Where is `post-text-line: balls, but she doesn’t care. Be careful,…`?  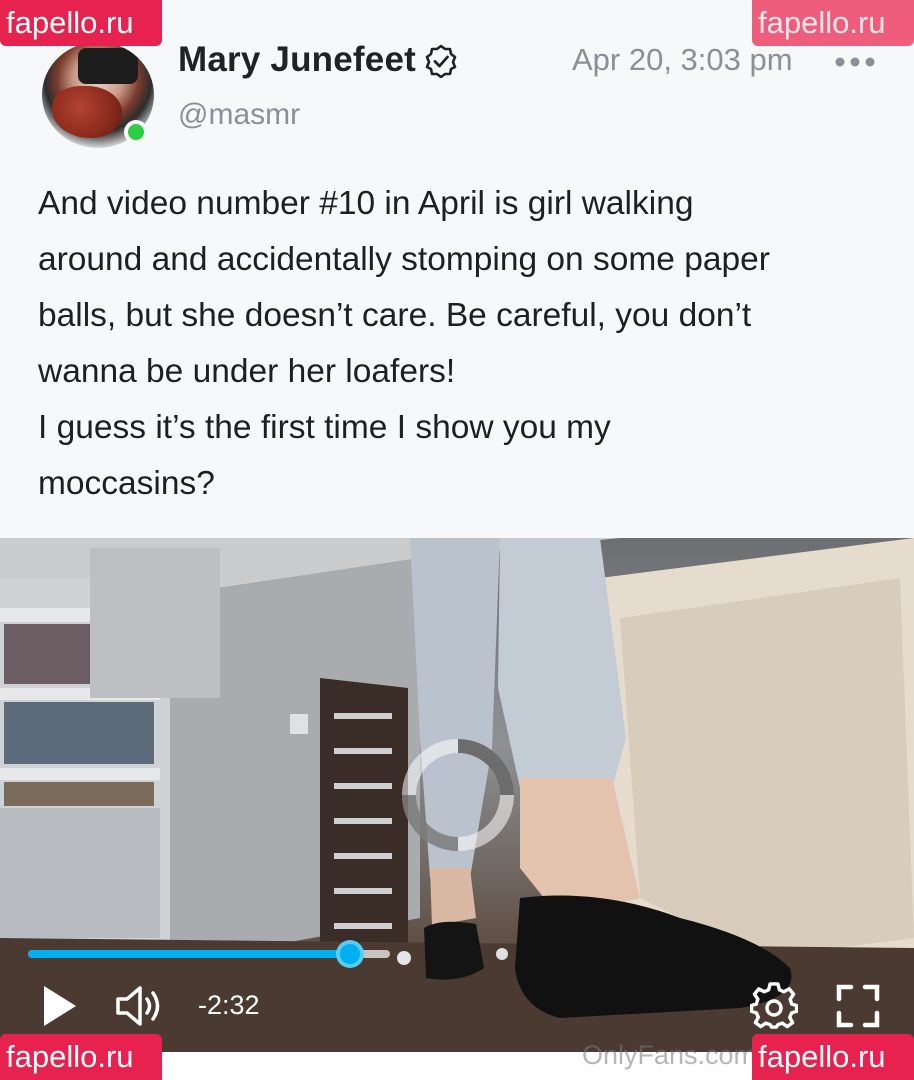 post-text-line: balls, but she doesn’t care. Be careful,… is located at coordinates (395, 315).